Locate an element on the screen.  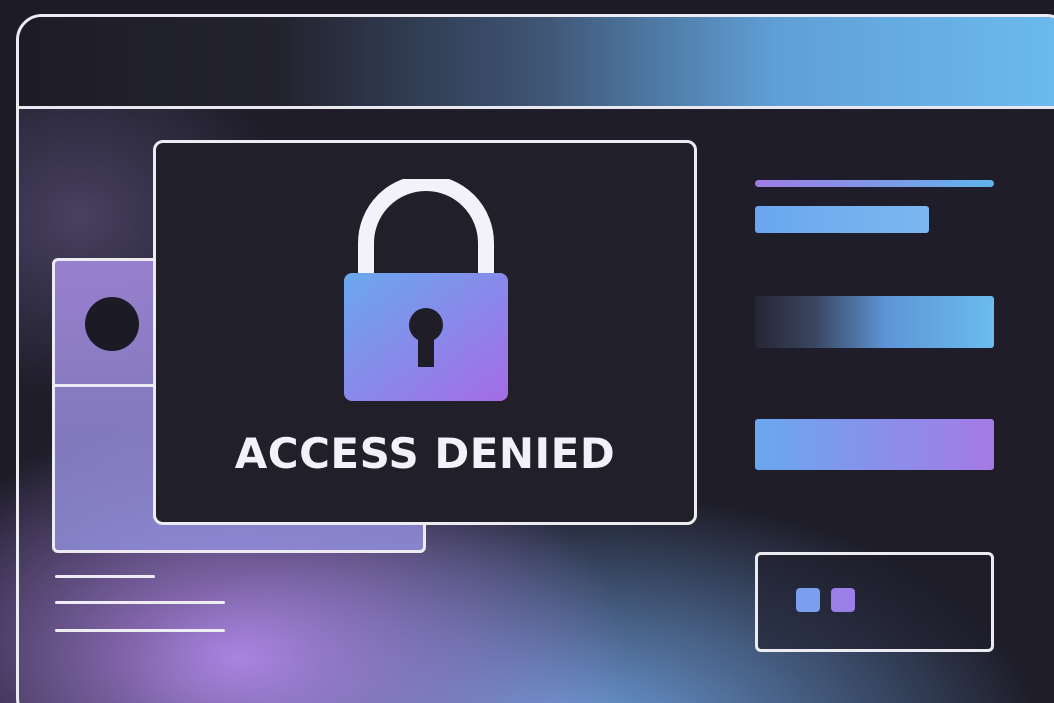
short-bar is located at coordinates (842, 219).